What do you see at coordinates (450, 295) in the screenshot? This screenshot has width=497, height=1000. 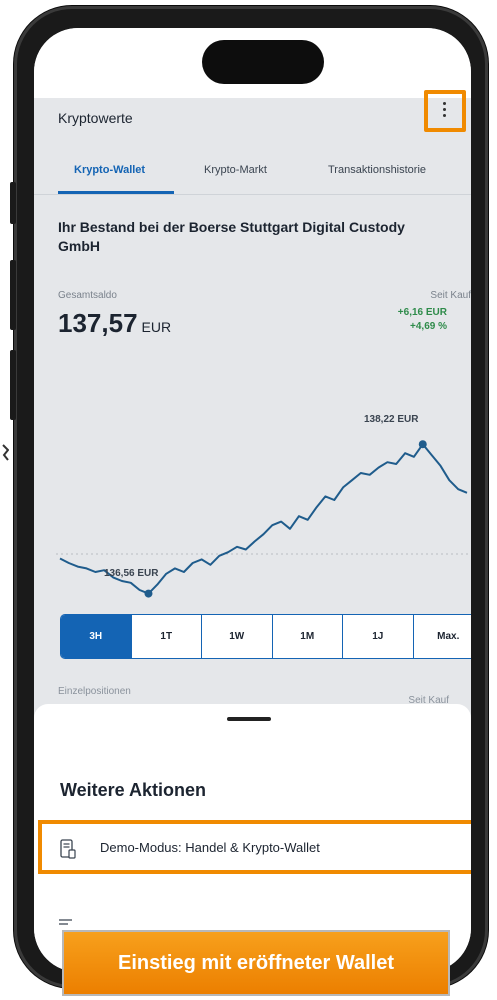 I see `since-purchase-label: Seit Kauf` at bounding box center [450, 295].